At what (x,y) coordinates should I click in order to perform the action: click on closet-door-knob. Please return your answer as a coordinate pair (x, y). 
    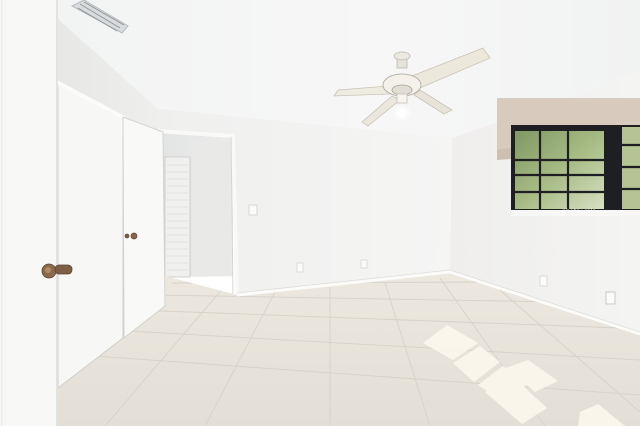
    Looking at the image, I should click on (134, 236).